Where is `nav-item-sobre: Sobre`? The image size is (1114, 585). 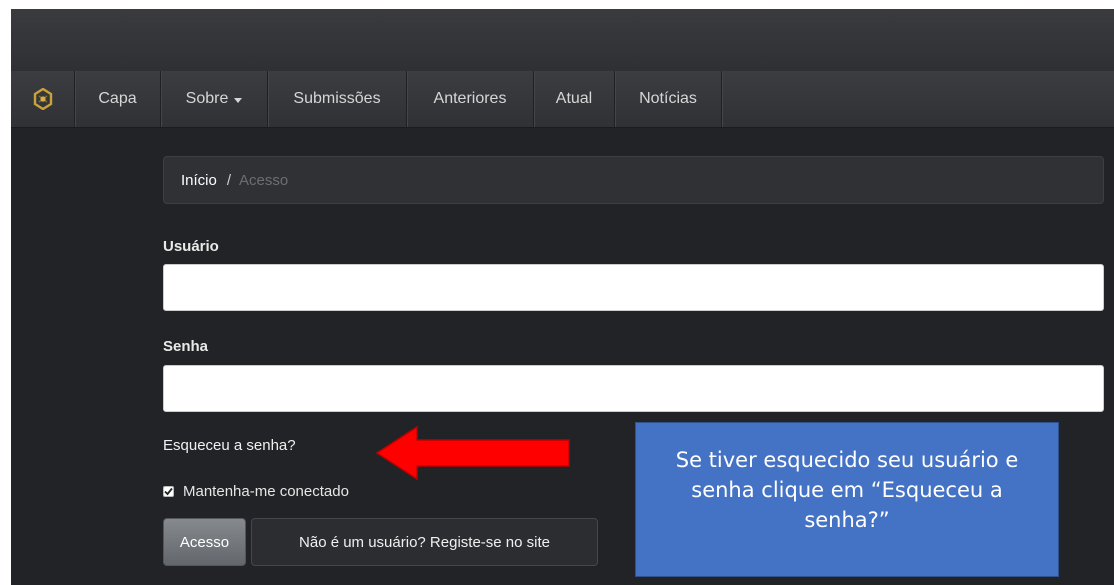
nav-item-sobre: Sobre is located at coordinates (214, 99).